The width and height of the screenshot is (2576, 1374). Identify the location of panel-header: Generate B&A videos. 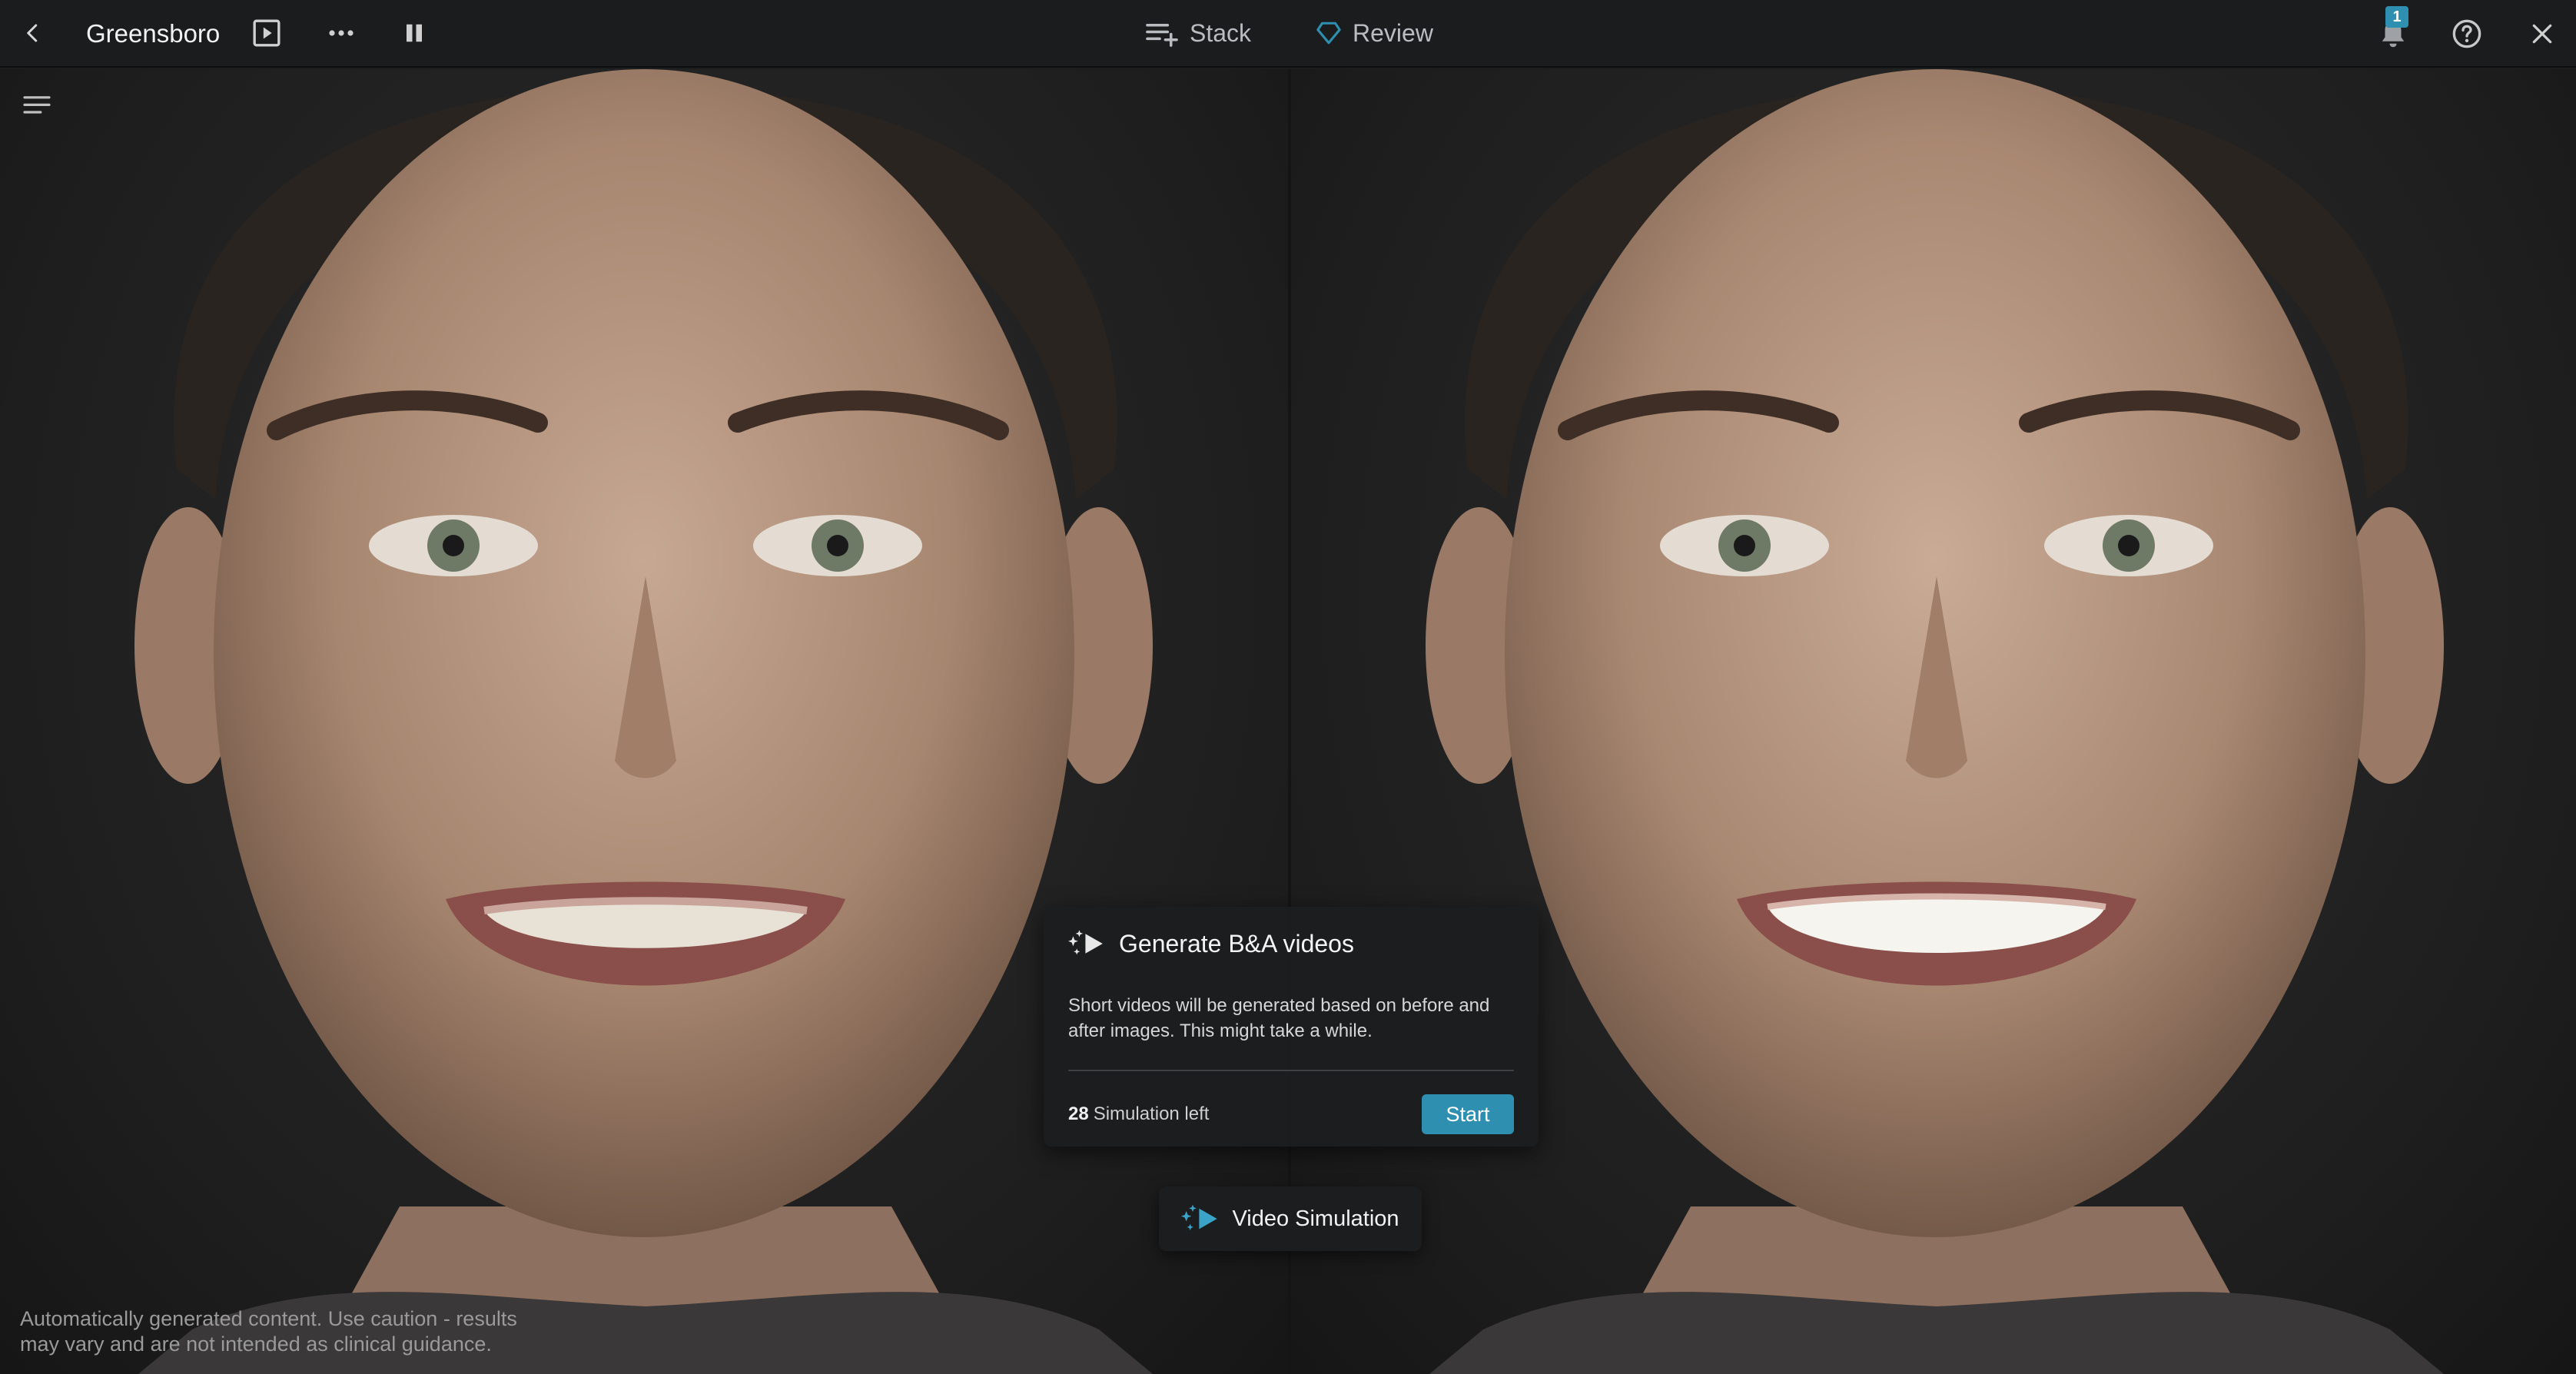
(1291, 943).